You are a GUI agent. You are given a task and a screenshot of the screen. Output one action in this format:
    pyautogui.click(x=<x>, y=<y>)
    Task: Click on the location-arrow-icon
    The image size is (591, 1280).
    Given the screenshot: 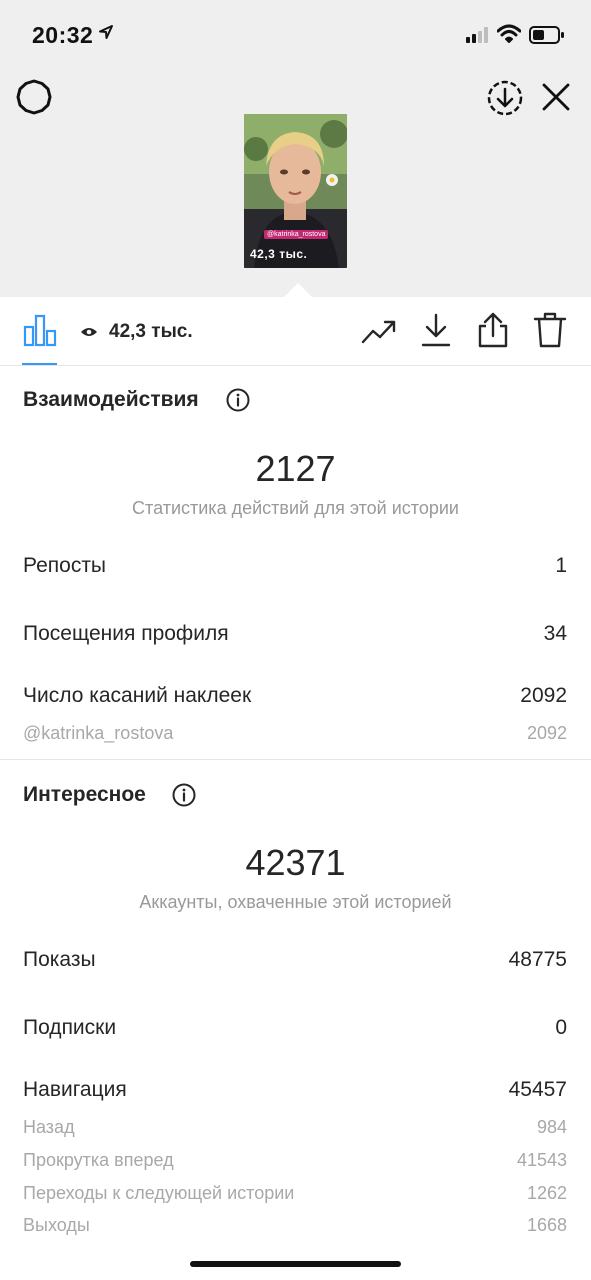 What is the action you would take?
    pyautogui.click(x=106, y=32)
    